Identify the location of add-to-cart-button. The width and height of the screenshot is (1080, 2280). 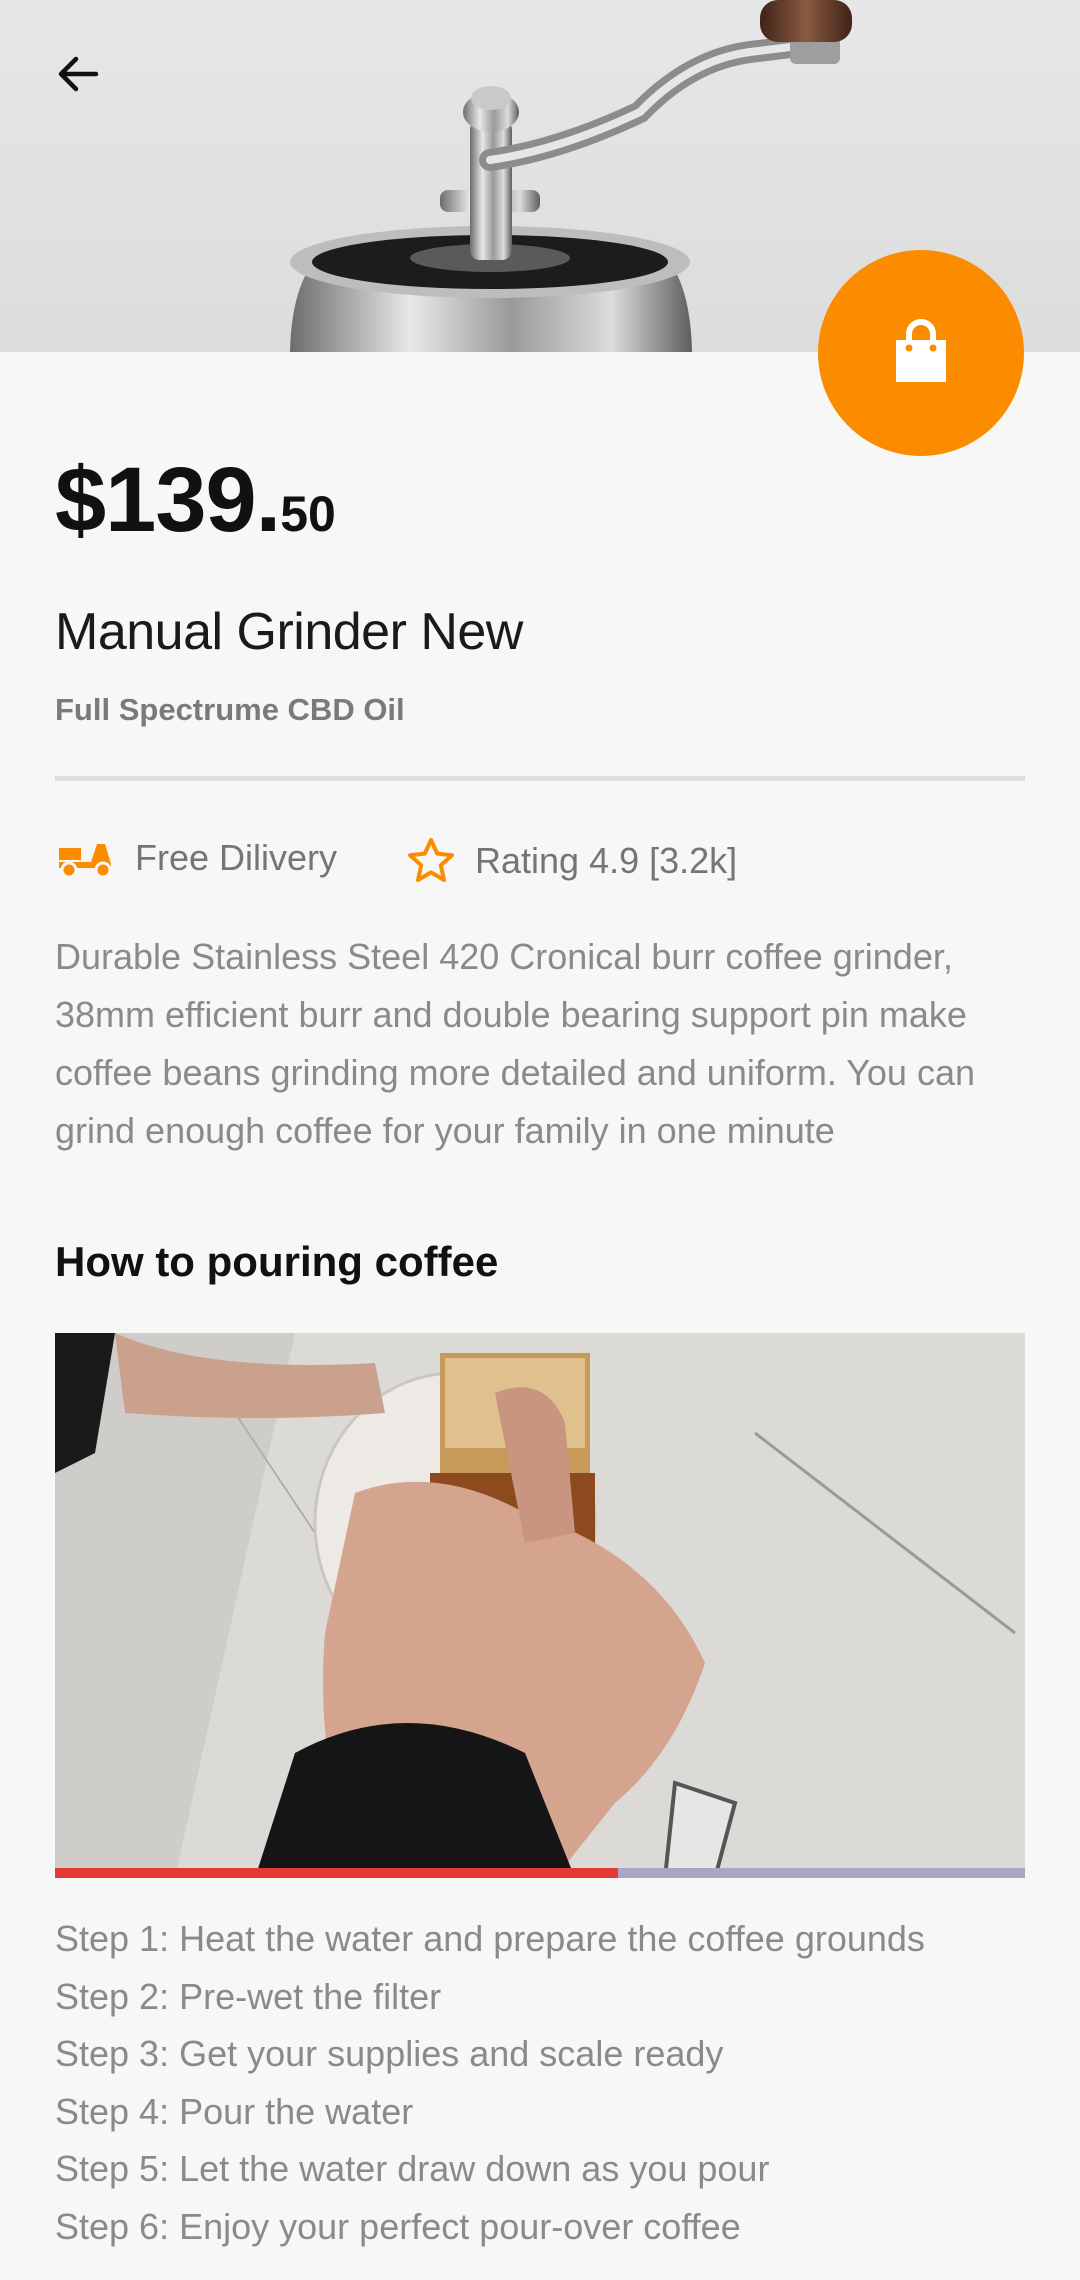
(921, 353).